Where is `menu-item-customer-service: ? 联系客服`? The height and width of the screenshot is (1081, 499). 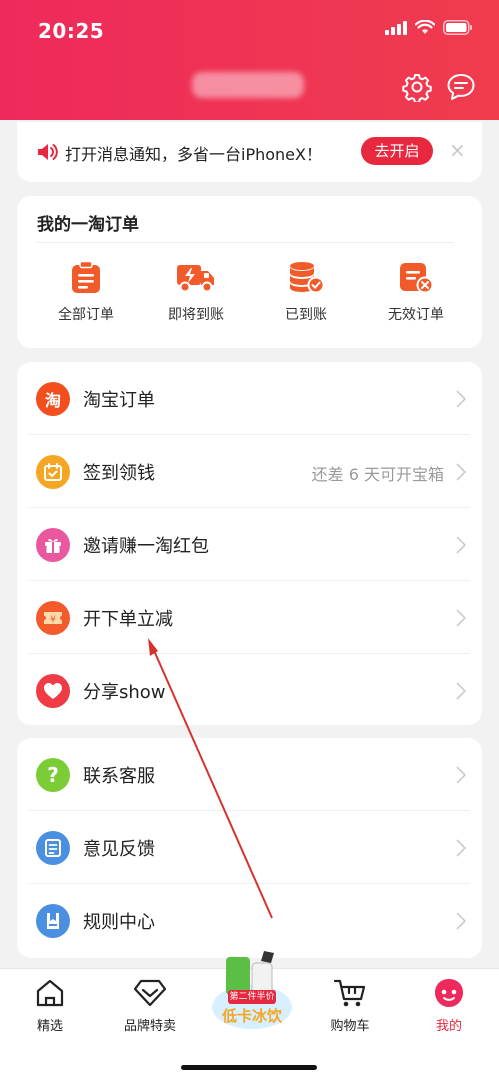 menu-item-customer-service: ? 联系客服 is located at coordinates (249, 774).